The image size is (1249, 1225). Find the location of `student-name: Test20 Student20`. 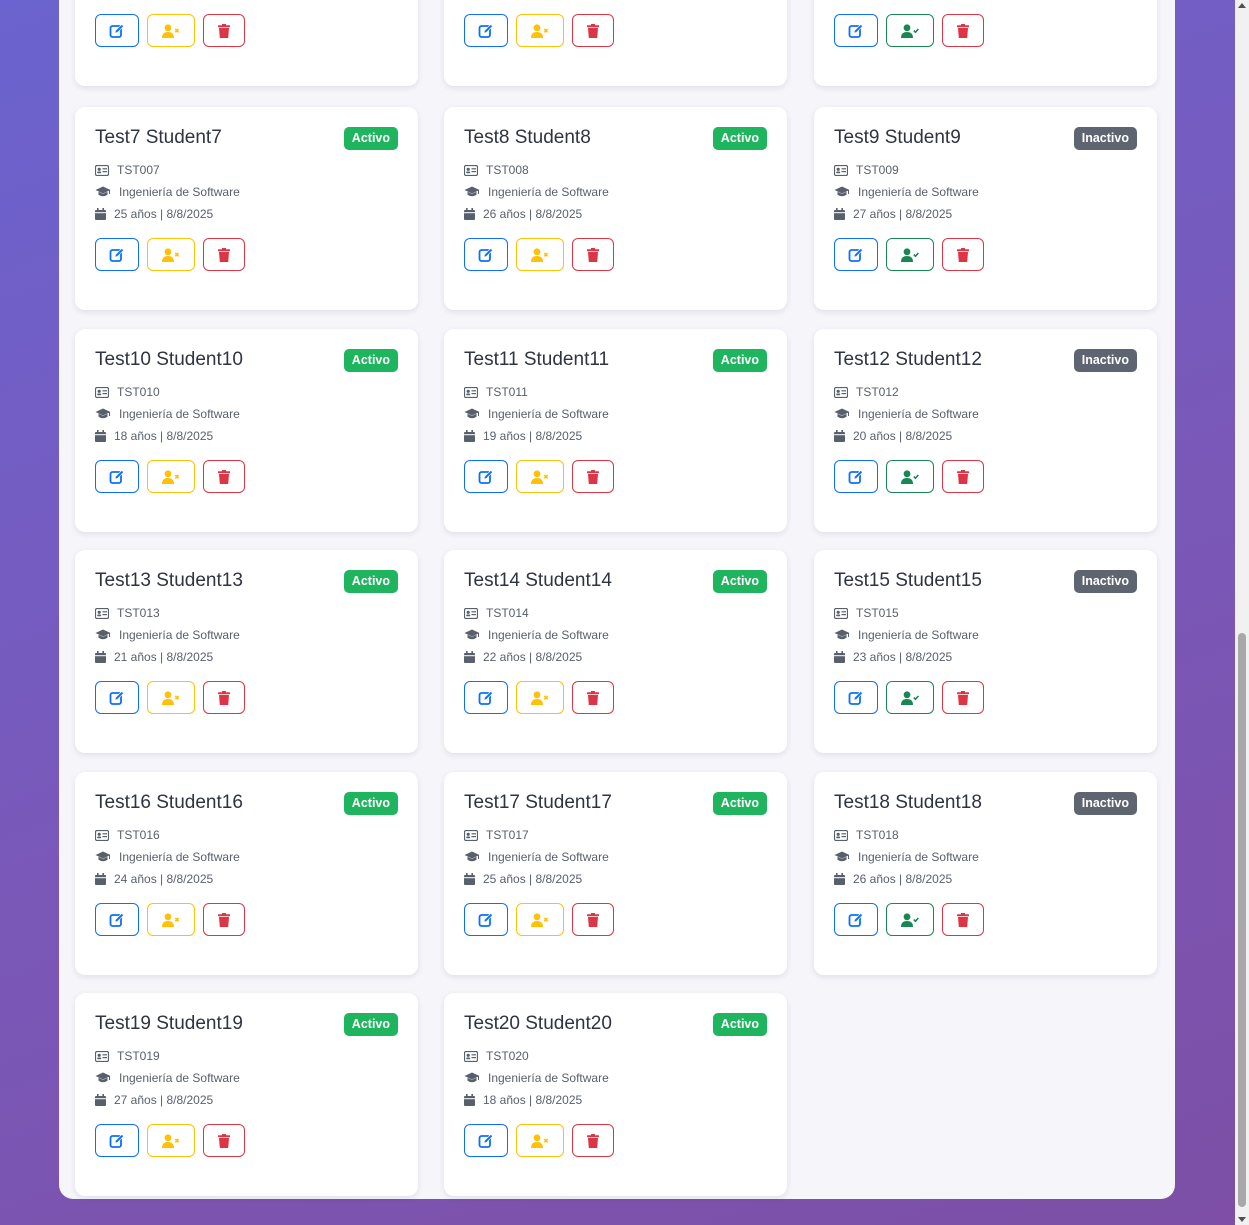

student-name: Test20 Student20 is located at coordinates (538, 1023).